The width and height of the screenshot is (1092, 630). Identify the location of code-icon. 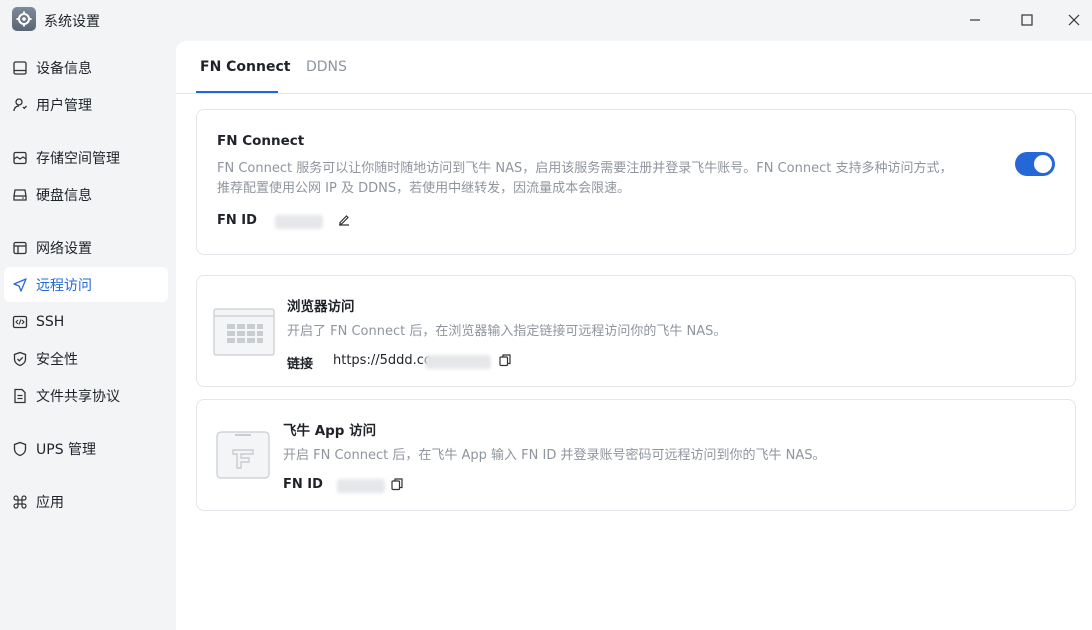
(20, 322).